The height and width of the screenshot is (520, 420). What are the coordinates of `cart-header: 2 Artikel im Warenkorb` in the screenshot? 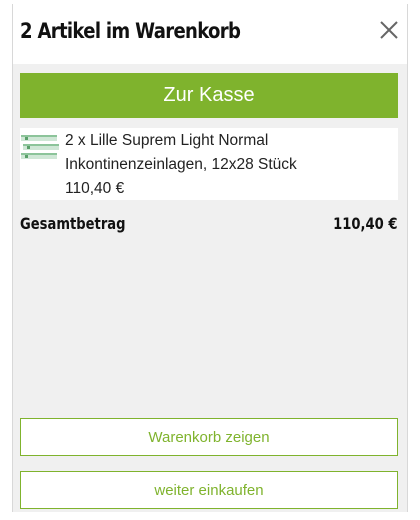 It's located at (210, 34).